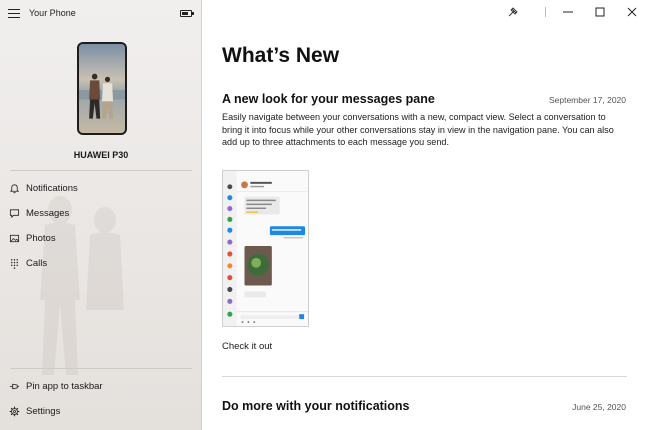 The image size is (648, 430). What do you see at coordinates (14, 386) in the screenshot?
I see `pin-icon` at bounding box center [14, 386].